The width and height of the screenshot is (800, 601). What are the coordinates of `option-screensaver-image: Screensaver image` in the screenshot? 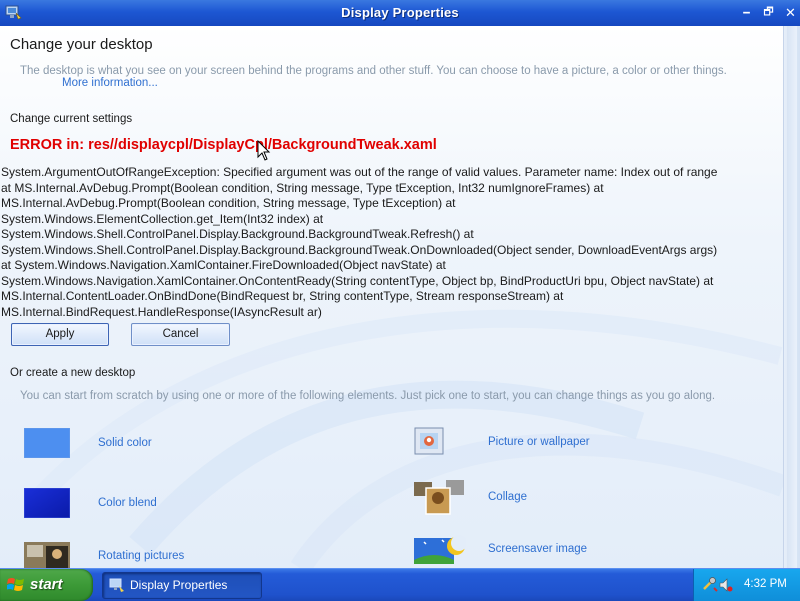 It's located at (500, 549).